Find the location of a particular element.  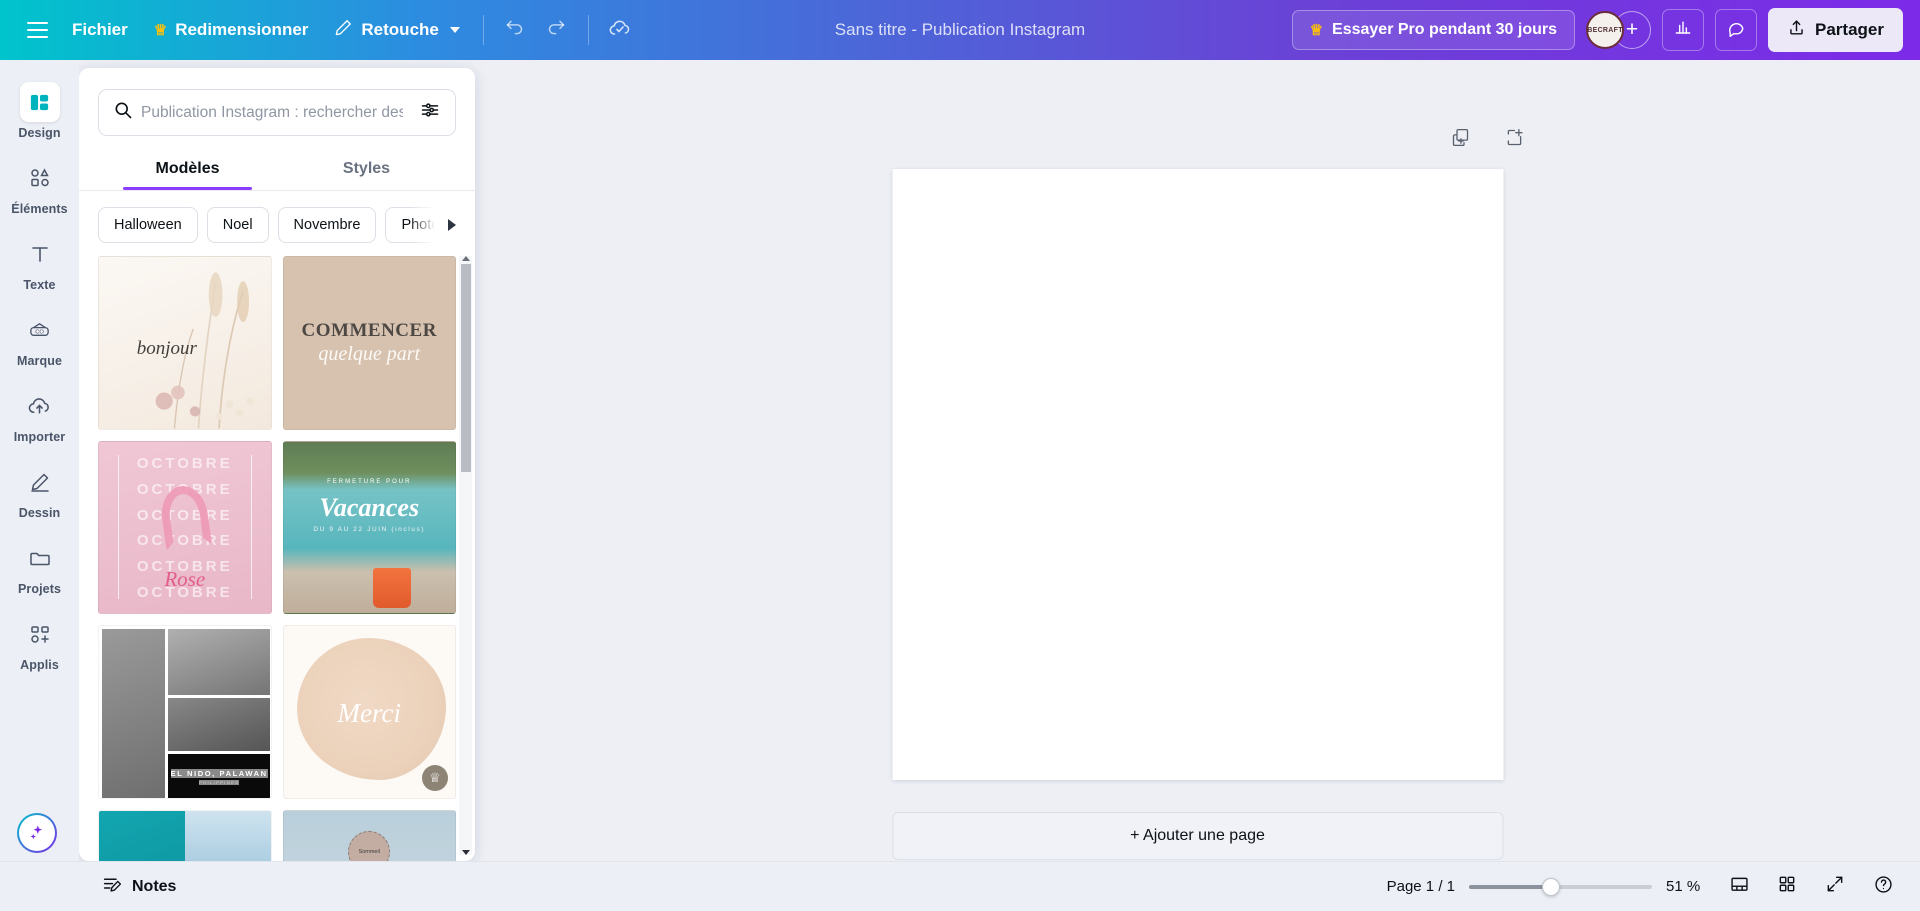

template-card: bonjour is located at coordinates (185, 343).